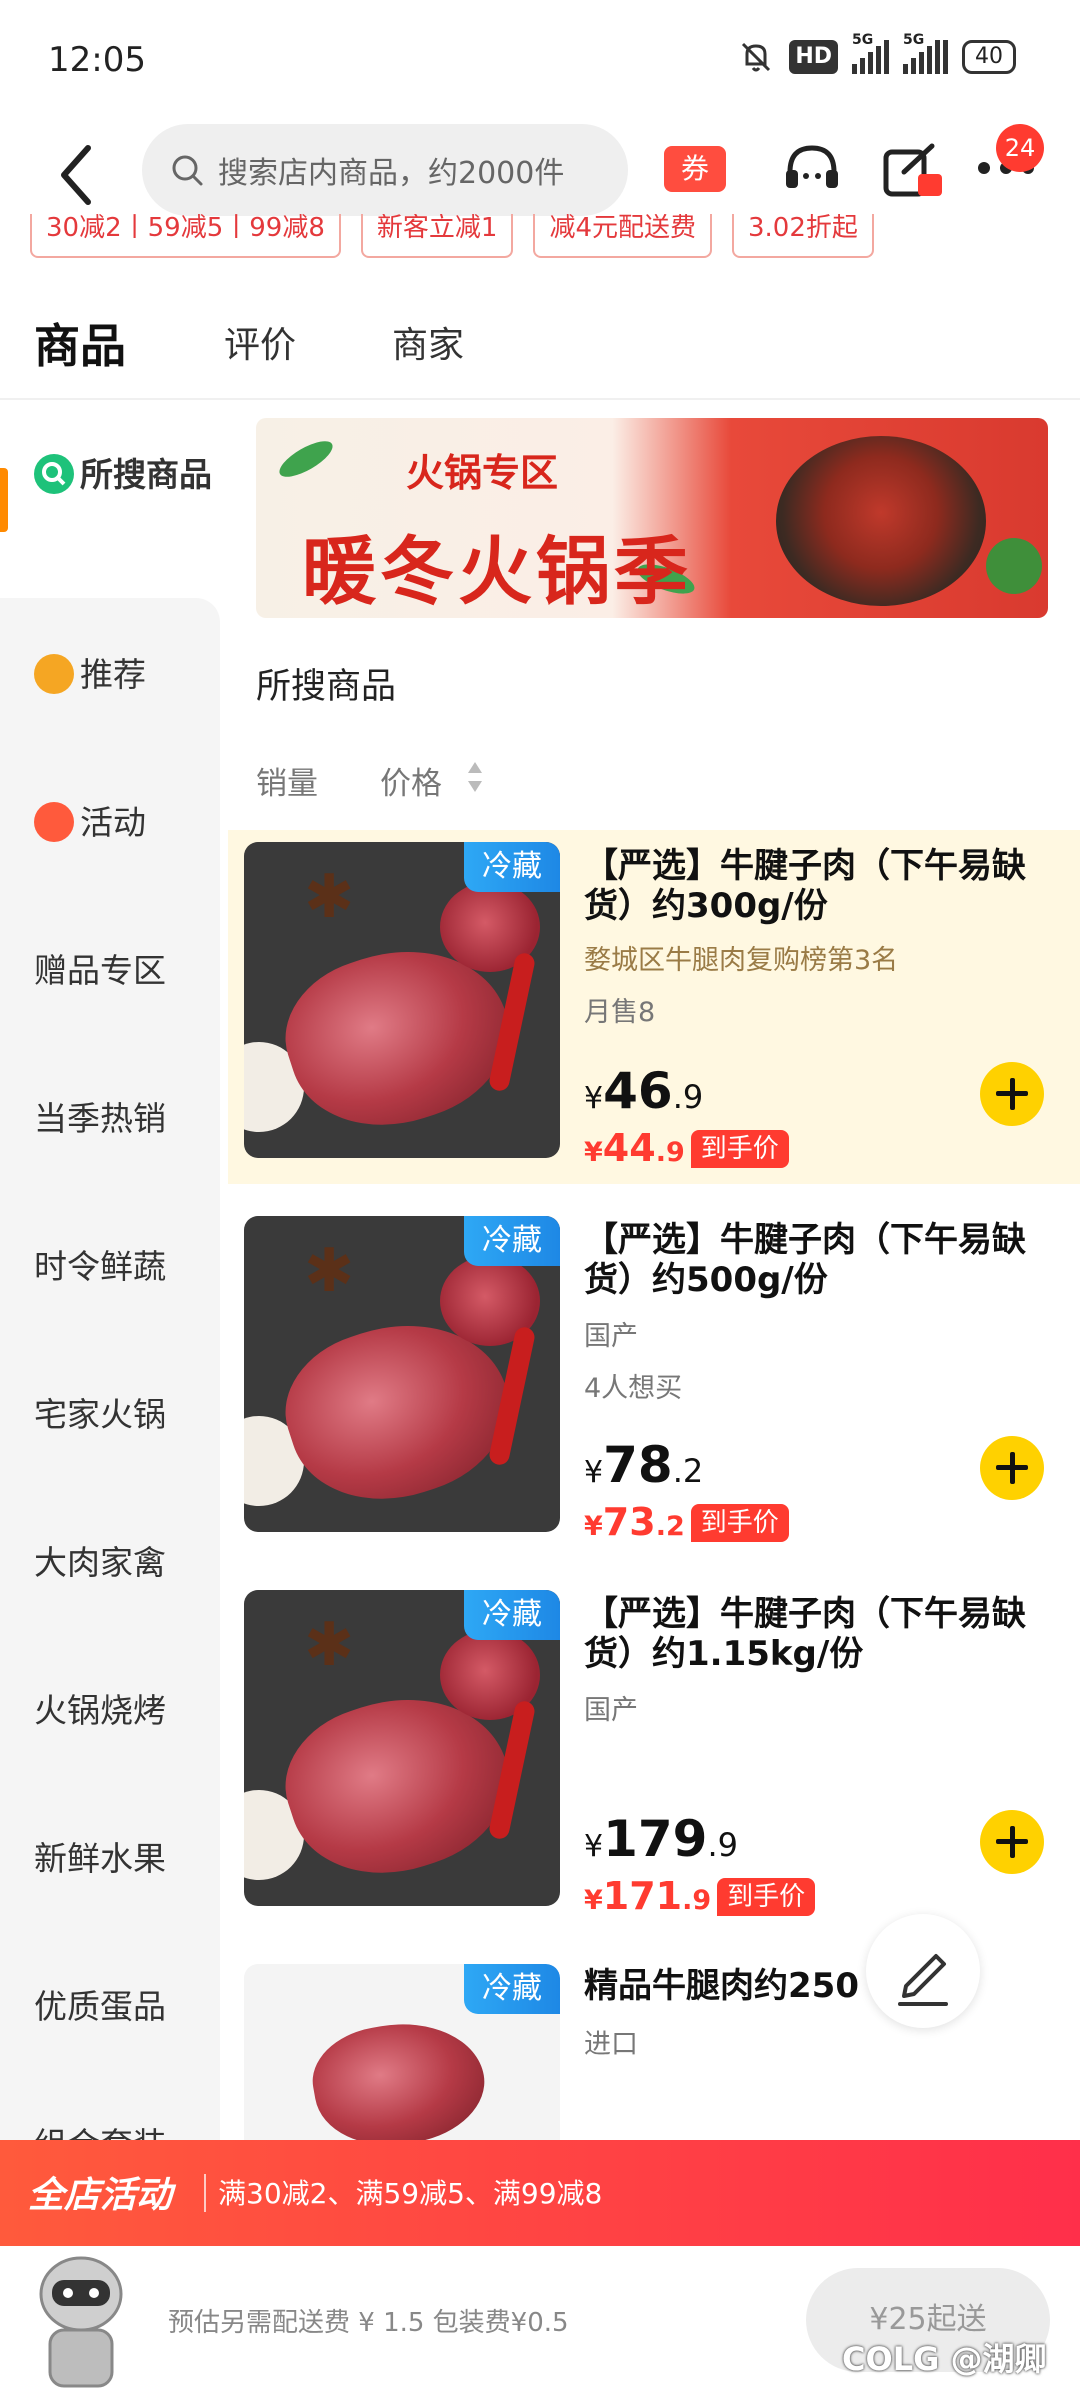 This screenshot has width=1080, height=2400. I want to click on sort-arrows-icon, so click(475, 777).